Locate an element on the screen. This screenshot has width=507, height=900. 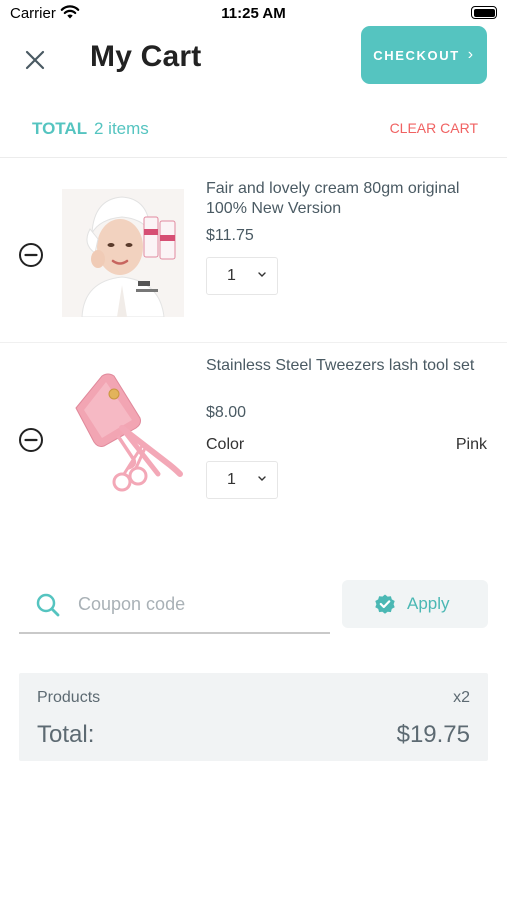
close-button is located at coordinates (35, 60).